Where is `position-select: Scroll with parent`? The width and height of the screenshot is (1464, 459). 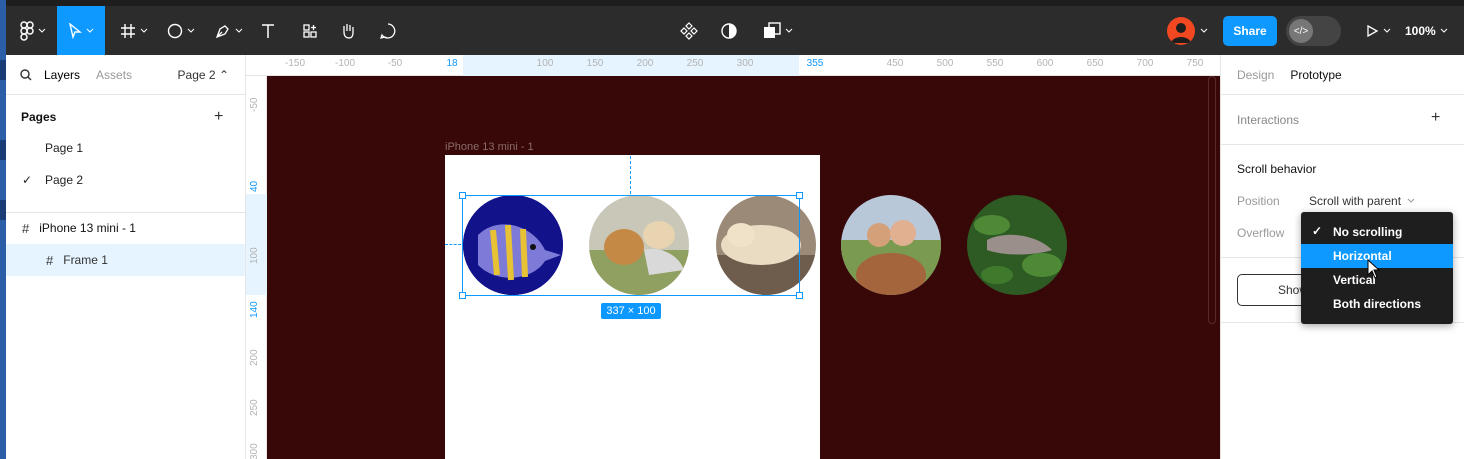 position-select: Scroll with parent is located at coordinates (1362, 201).